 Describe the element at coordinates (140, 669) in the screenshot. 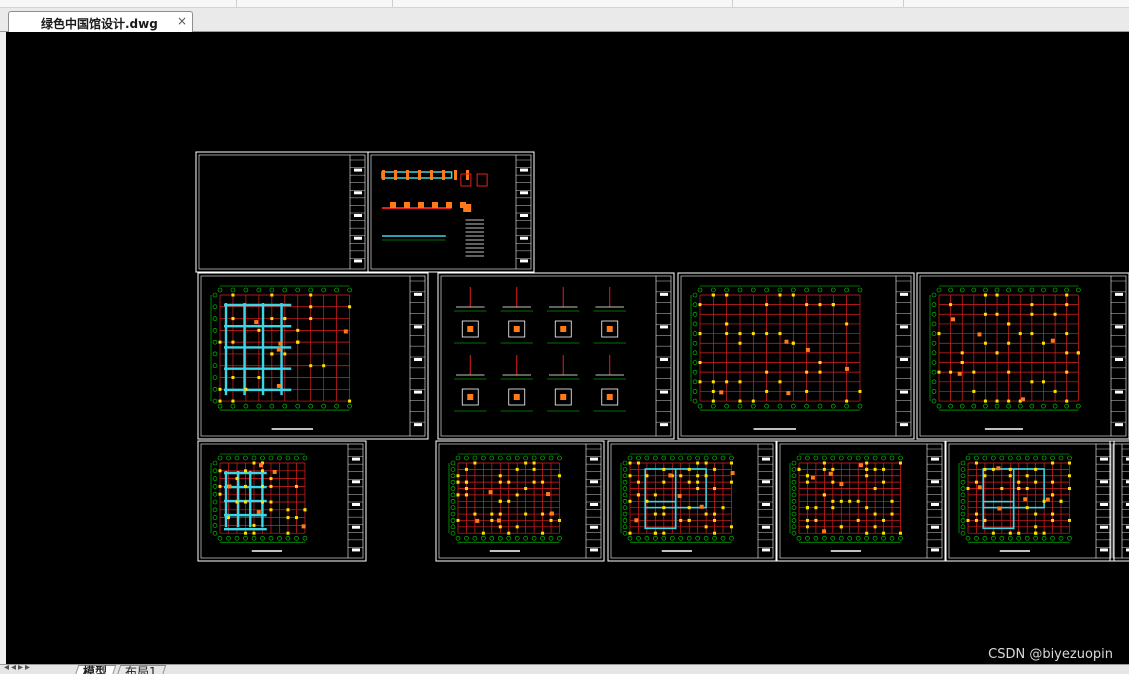

I see `tab-layout1: 布局1` at that location.